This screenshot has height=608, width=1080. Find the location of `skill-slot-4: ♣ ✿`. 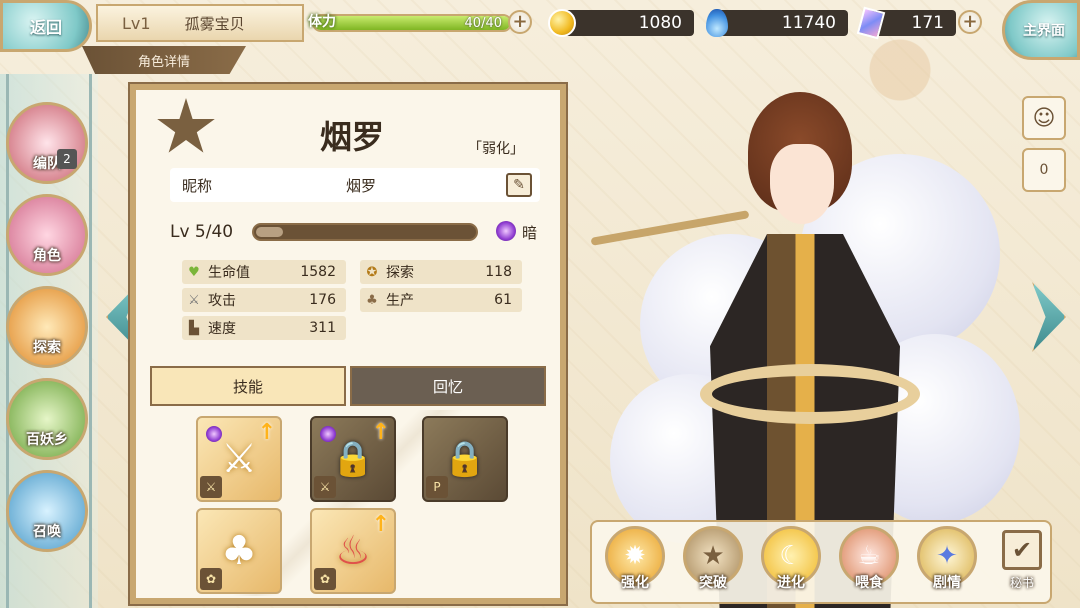

skill-slot-4: ♣ ✿ is located at coordinates (239, 551).